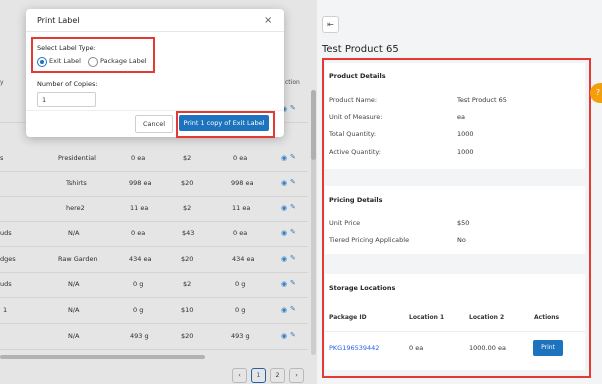 Image resolution: width=602 pixels, height=384 pixels. Describe the element at coordinates (123, 61) in the screenshot. I see `radio-package-label-text: Package Label` at that location.